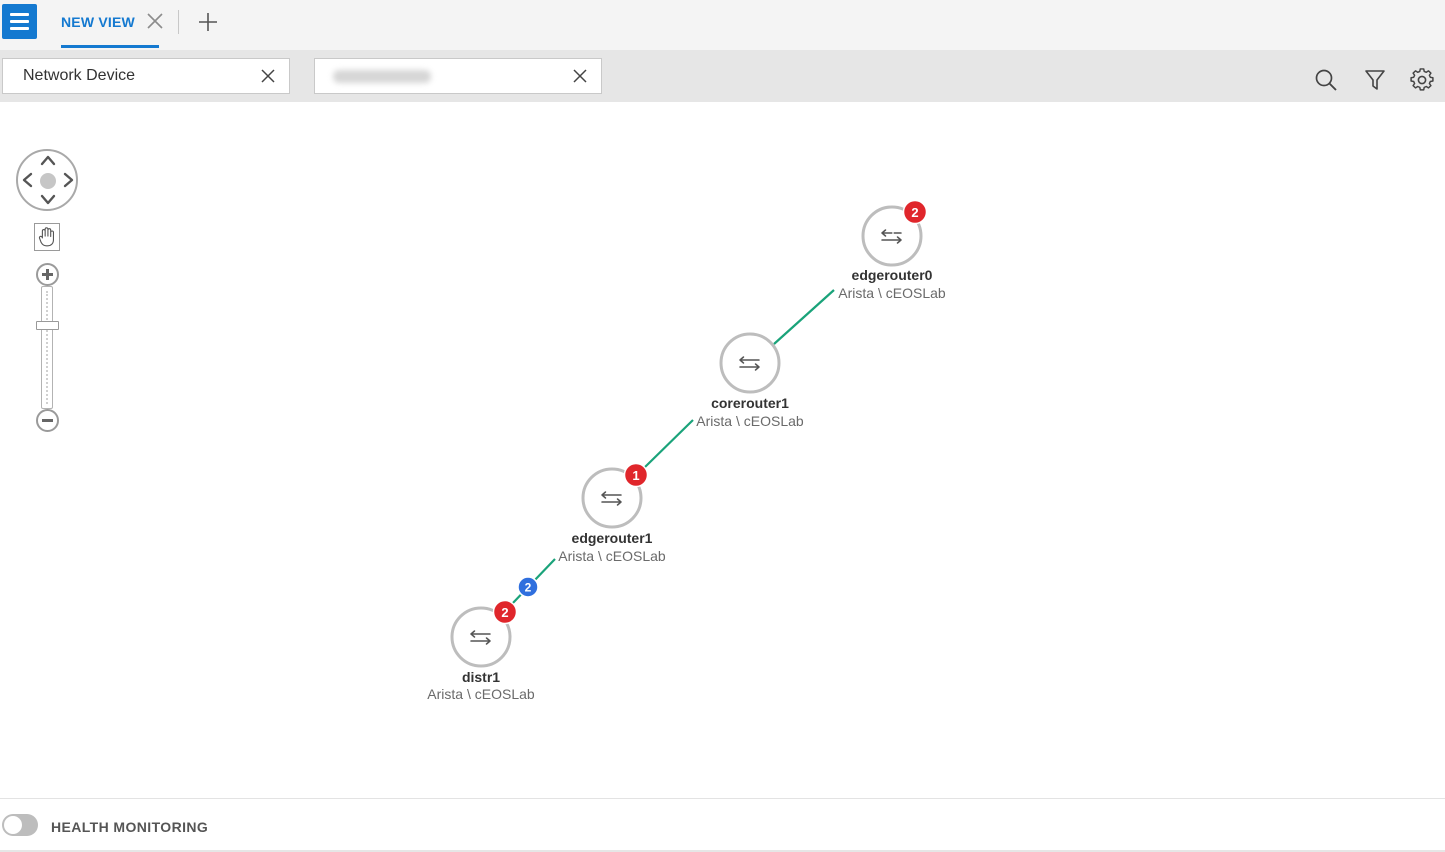  I want to click on filter-bar: Network Device, so click(722, 76).